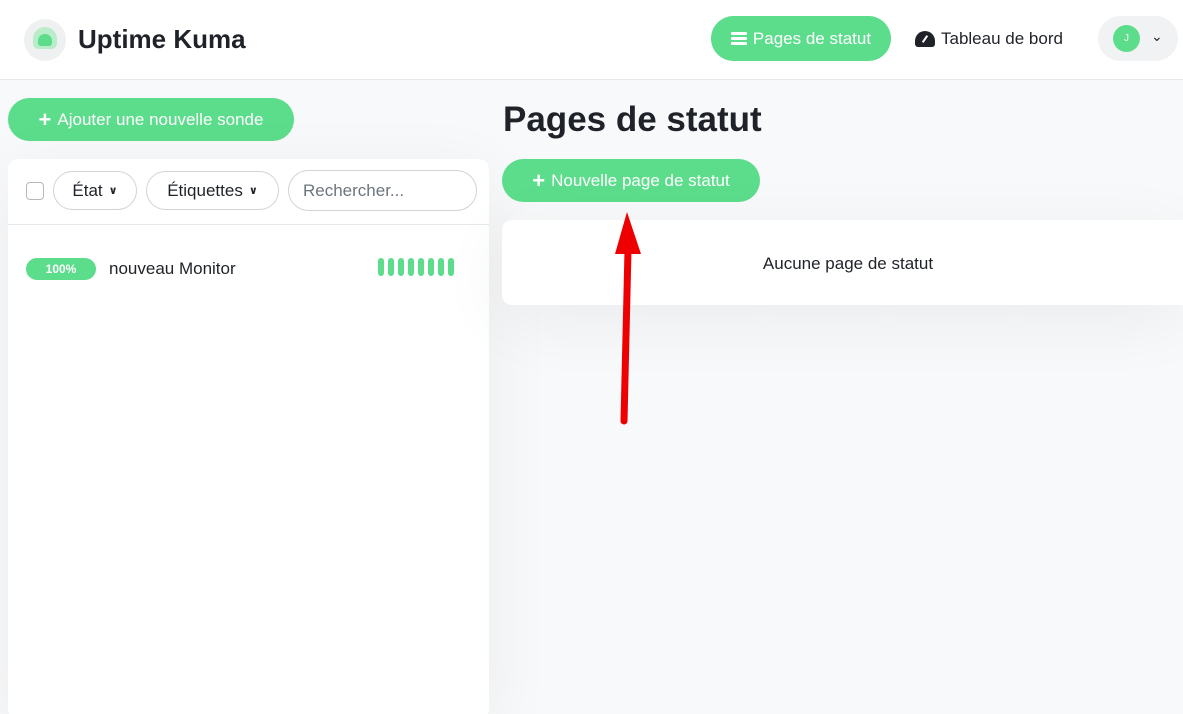  I want to click on profile-dropdown: J ⌄, so click(1138, 38).